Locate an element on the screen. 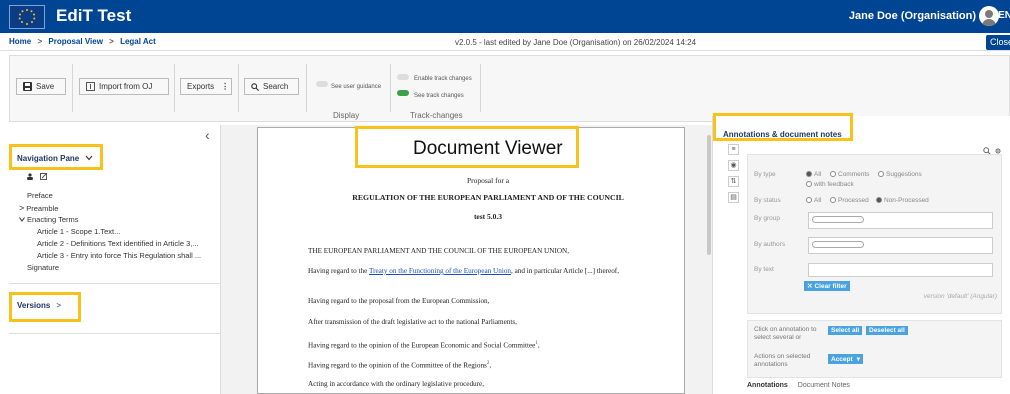  actions-hint-2: annotations is located at coordinates (771, 364).